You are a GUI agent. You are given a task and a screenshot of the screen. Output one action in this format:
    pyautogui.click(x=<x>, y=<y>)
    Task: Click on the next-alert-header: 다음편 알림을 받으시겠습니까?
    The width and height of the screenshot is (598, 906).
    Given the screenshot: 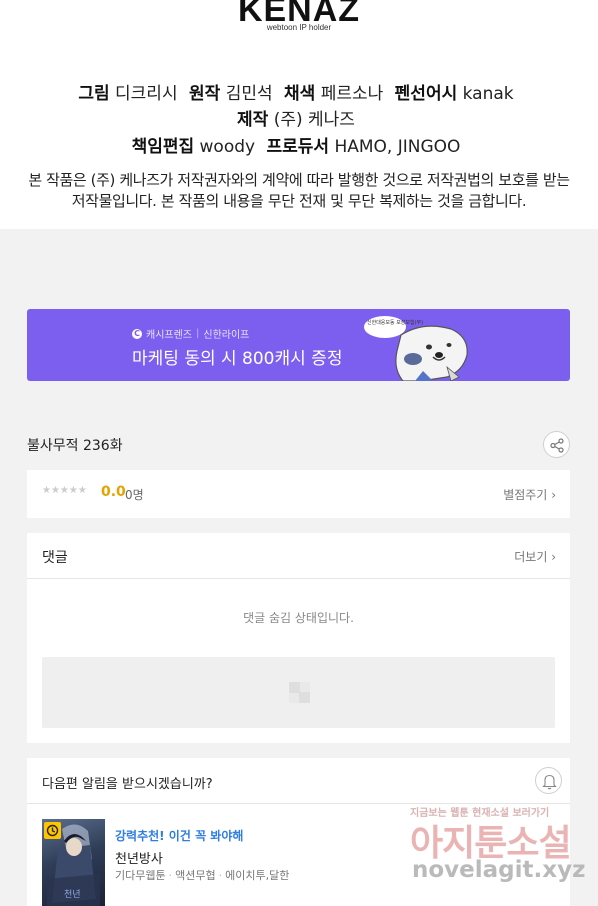 What is the action you would take?
    pyautogui.click(x=298, y=781)
    